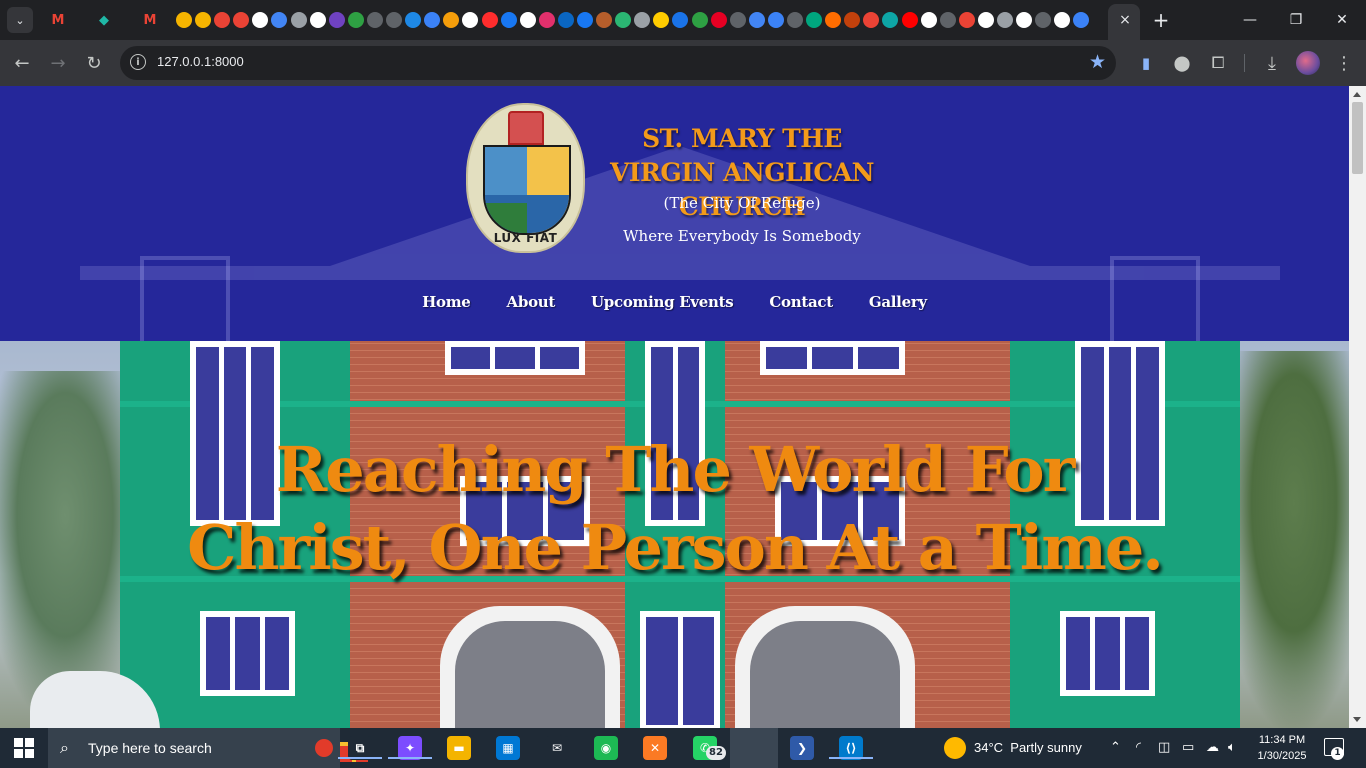  I want to click on nav-upcoming-events: Upcoming Events, so click(662, 302).